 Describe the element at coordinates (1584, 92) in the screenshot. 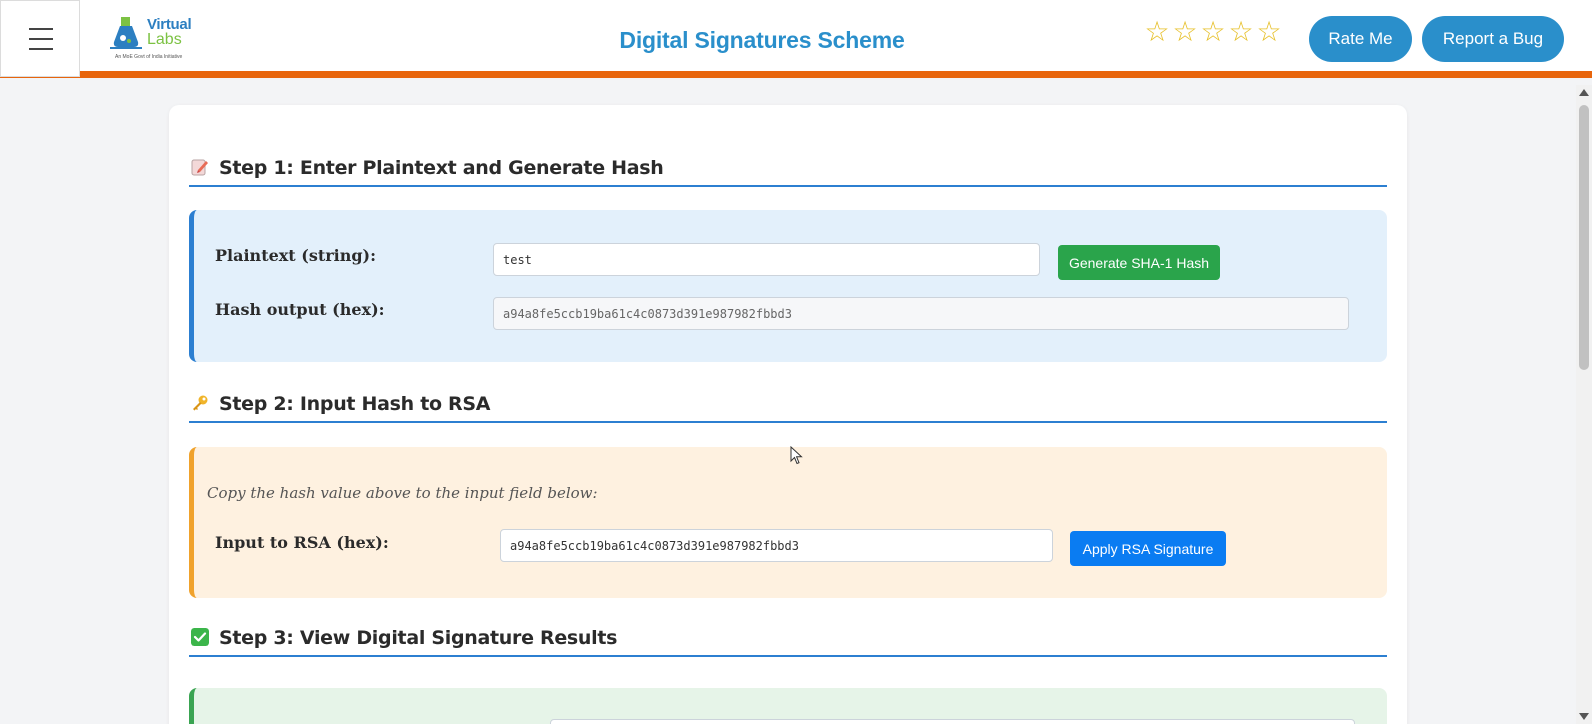

I see `scroll-up-arrow-icon` at that location.